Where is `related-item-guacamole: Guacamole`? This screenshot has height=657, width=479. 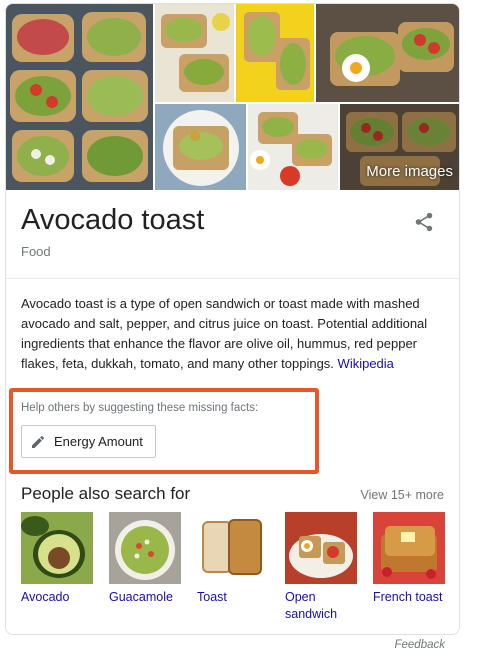
related-item-guacamole: Guacamole is located at coordinates (145, 559).